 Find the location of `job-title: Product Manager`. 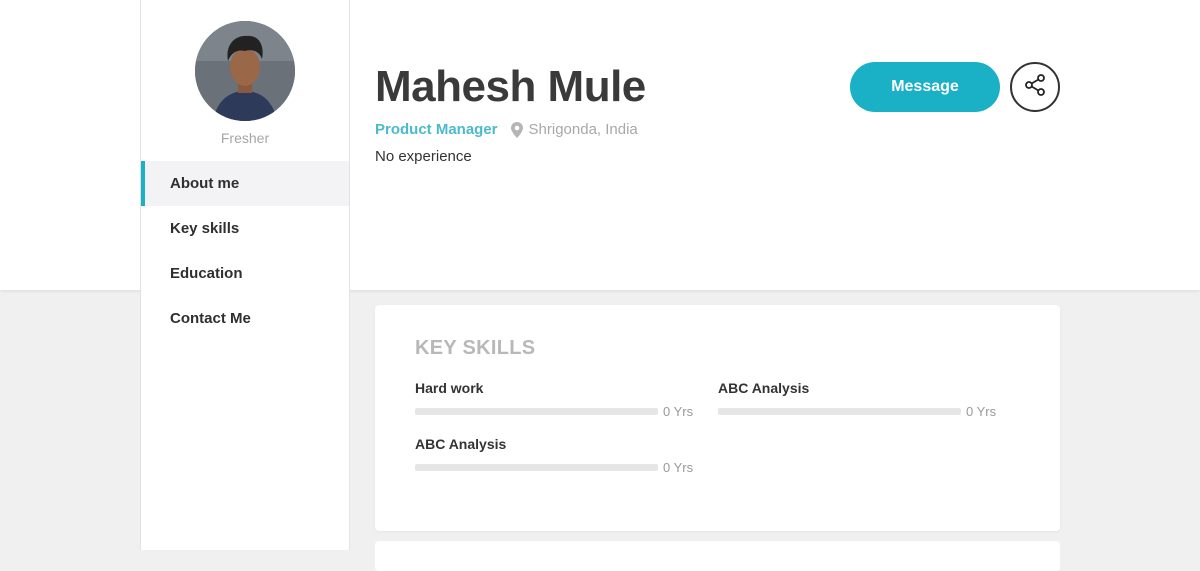

job-title: Product Manager is located at coordinates (436, 129).